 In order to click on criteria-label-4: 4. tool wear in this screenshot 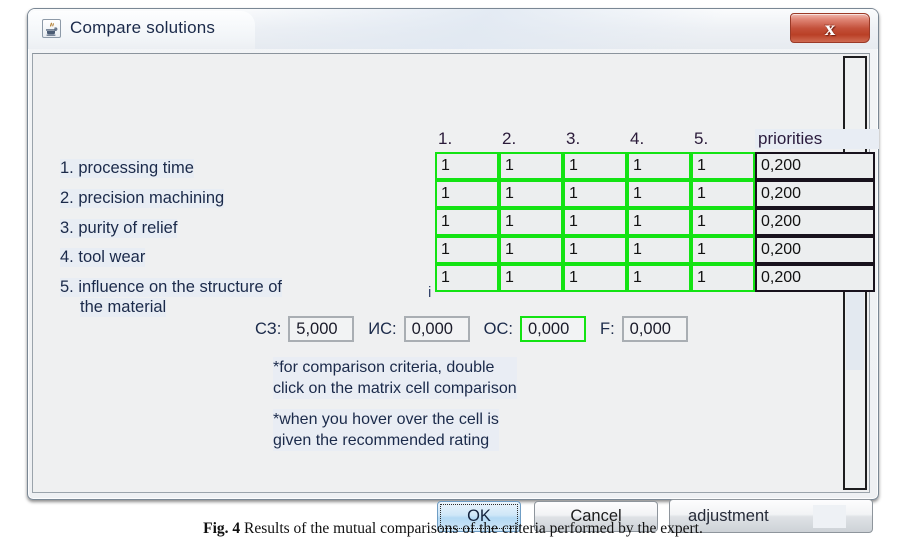, I will do `click(103, 257)`.